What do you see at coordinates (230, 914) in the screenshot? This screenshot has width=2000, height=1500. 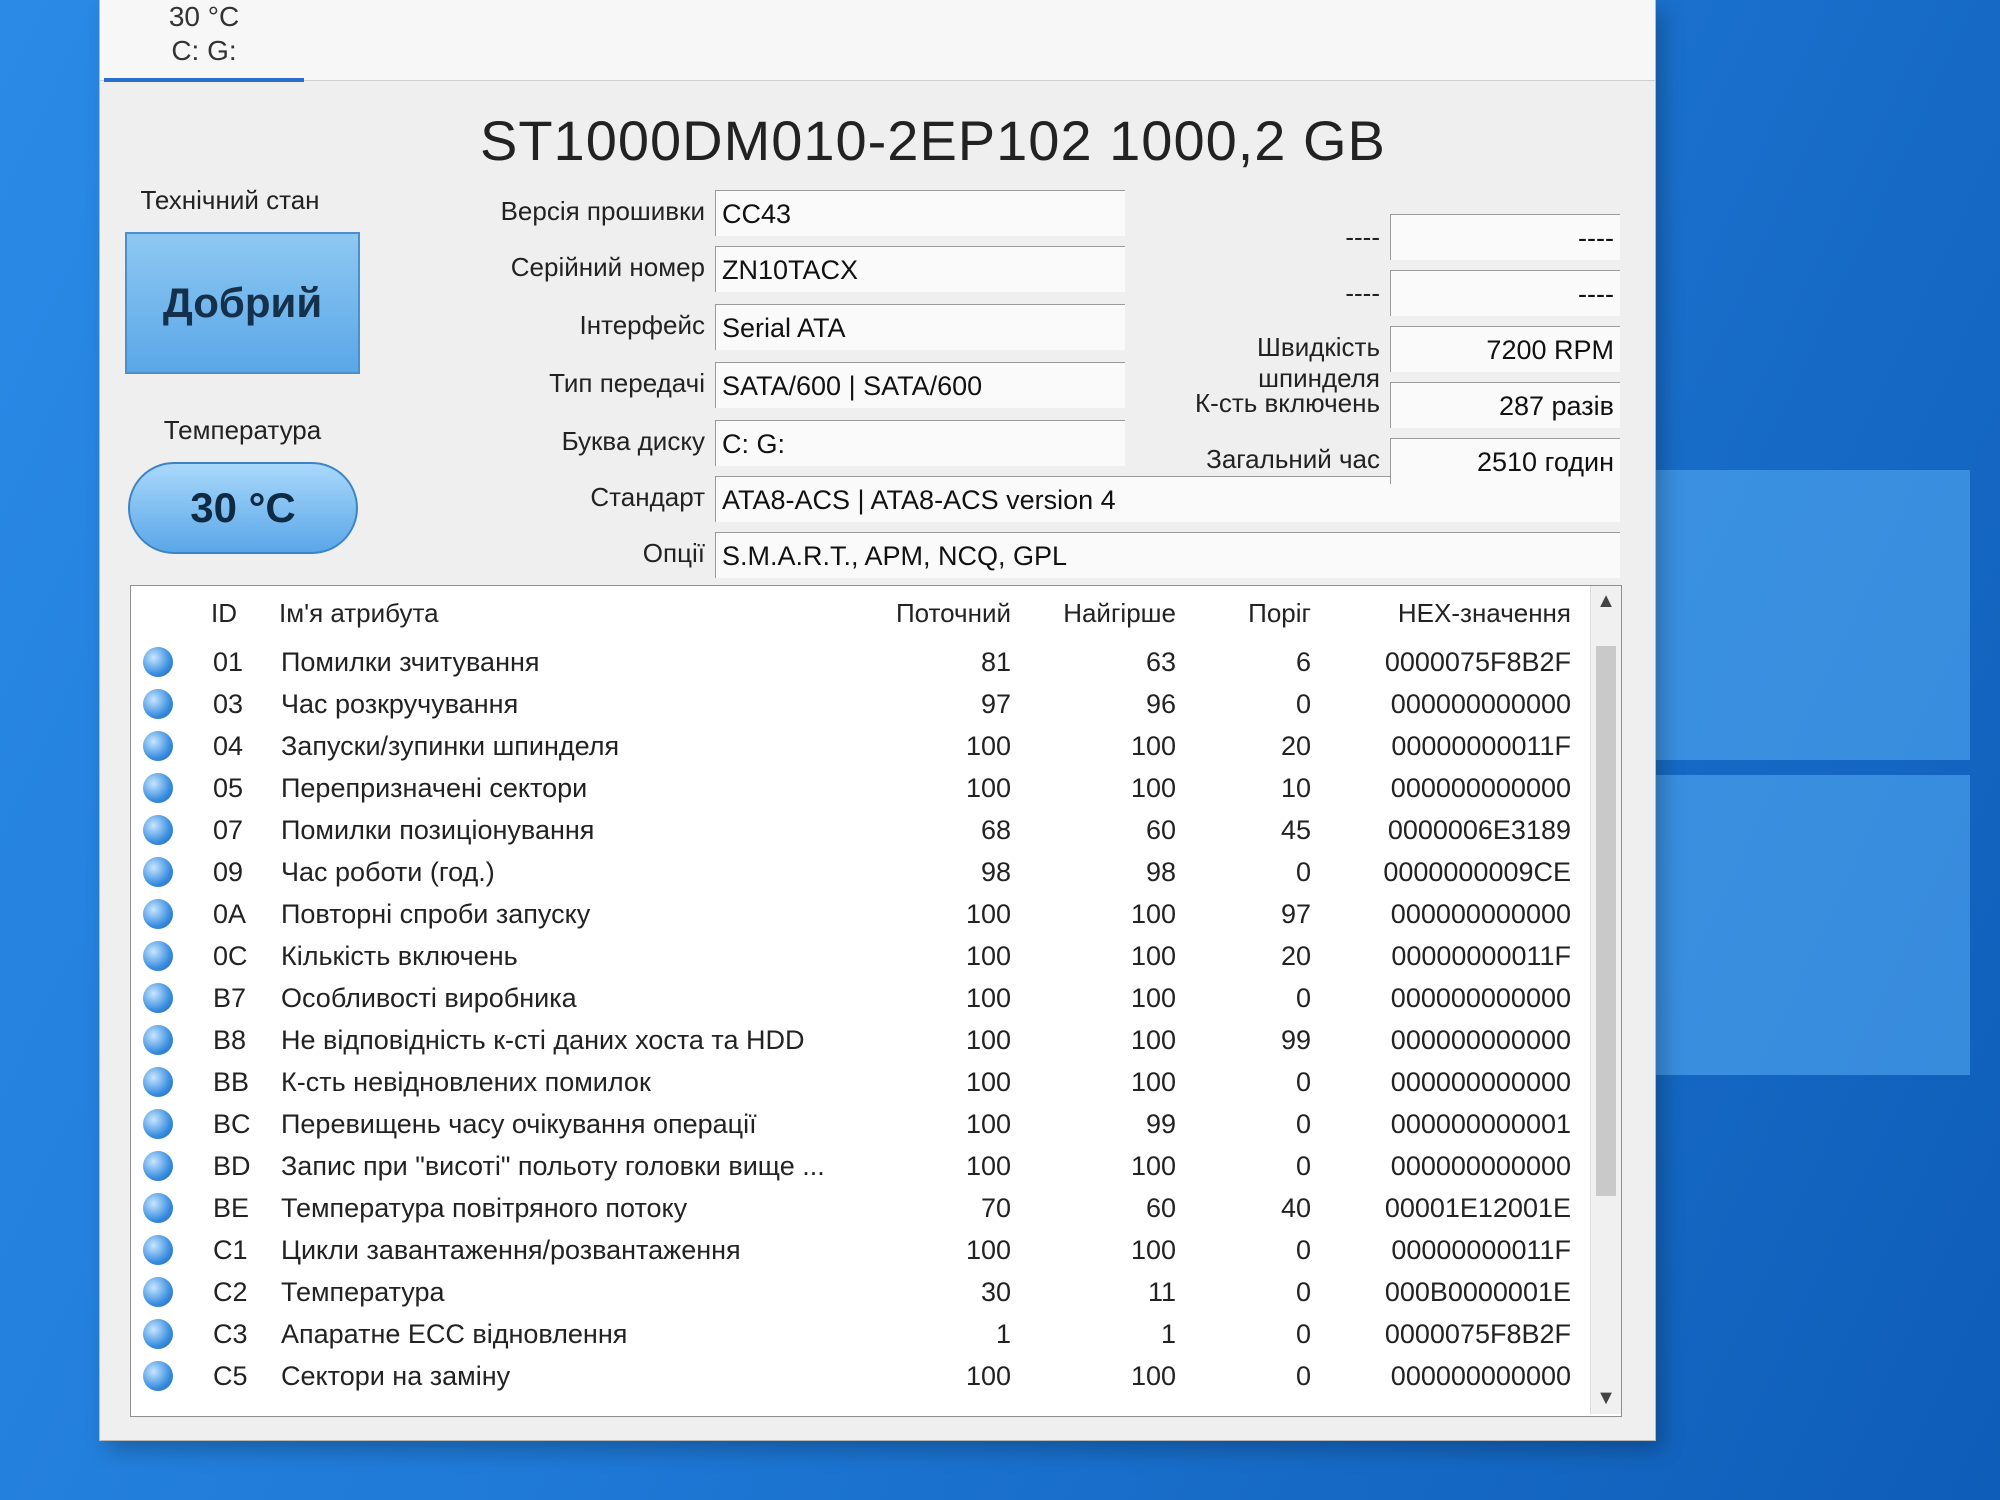 I see `cell-id: 0A` at bounding box center [230, 914].